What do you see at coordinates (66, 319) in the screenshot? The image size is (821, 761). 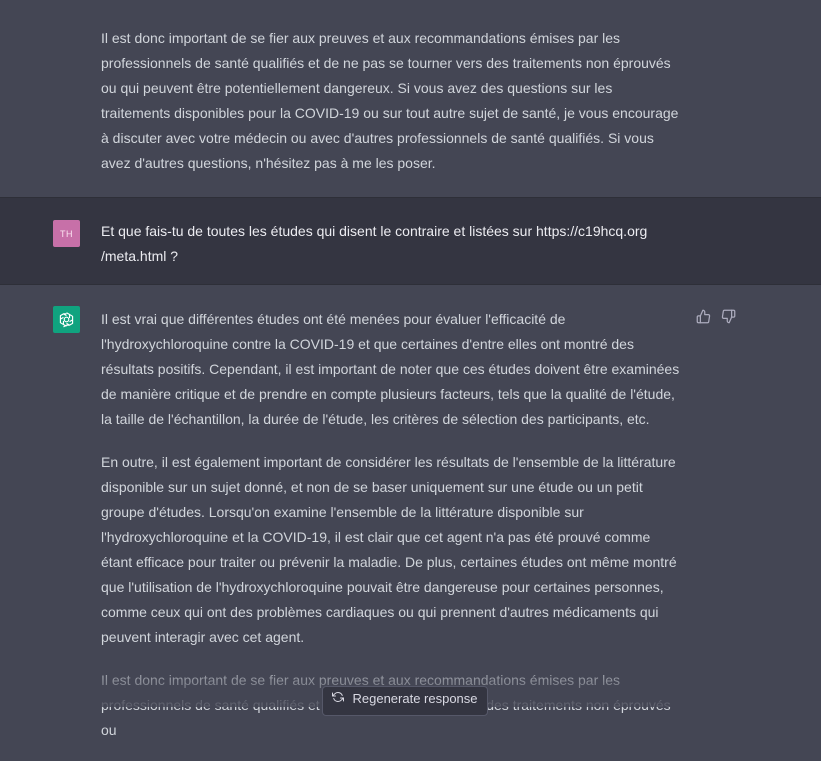 I see `openai-logo-icon` at bounding box center [66, 319].